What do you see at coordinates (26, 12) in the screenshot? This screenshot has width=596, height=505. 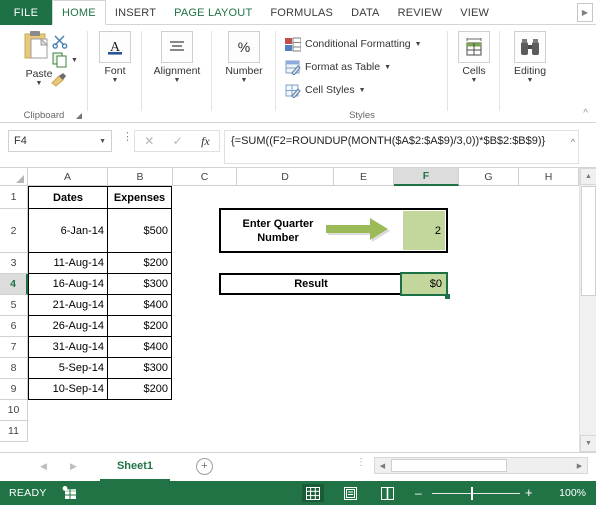 I see `tab-file: FILE` at bounding box center [26, 12].